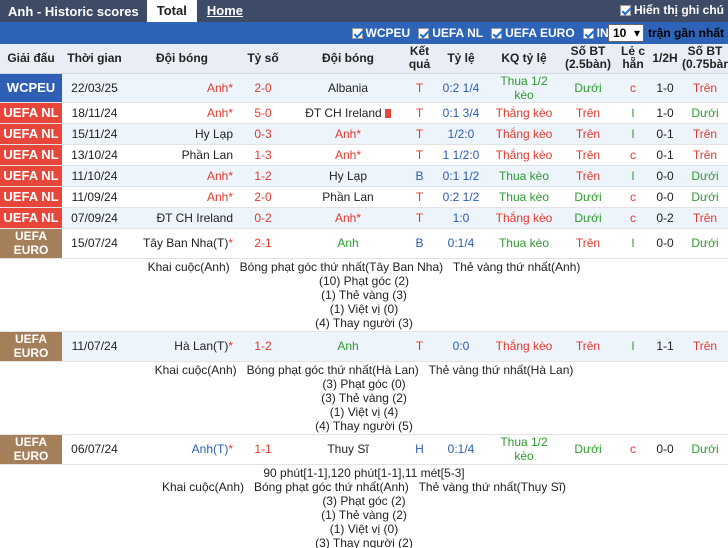  I want to click on home-team: Hà Lan(T)*, so click(182, 346).